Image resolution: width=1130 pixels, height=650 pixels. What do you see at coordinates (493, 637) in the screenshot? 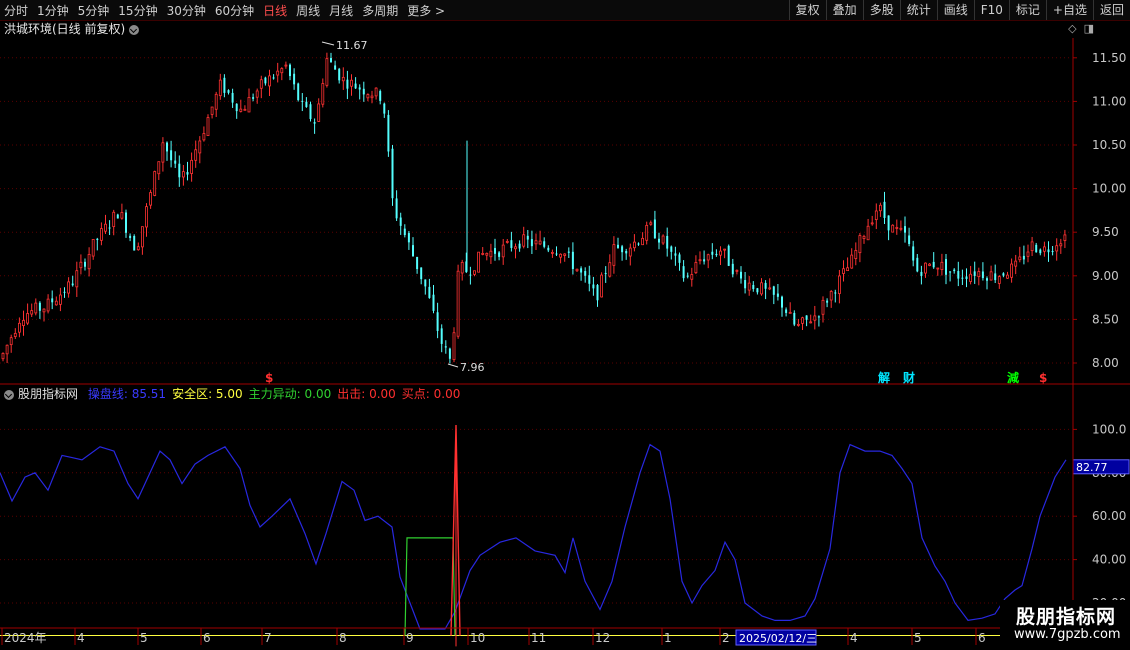
I see `time-axis: 2024年 4 5 6 7 8 9 10 11 12 1 2 4 5 62025/02/12/三` at bounding box center [493, 637].